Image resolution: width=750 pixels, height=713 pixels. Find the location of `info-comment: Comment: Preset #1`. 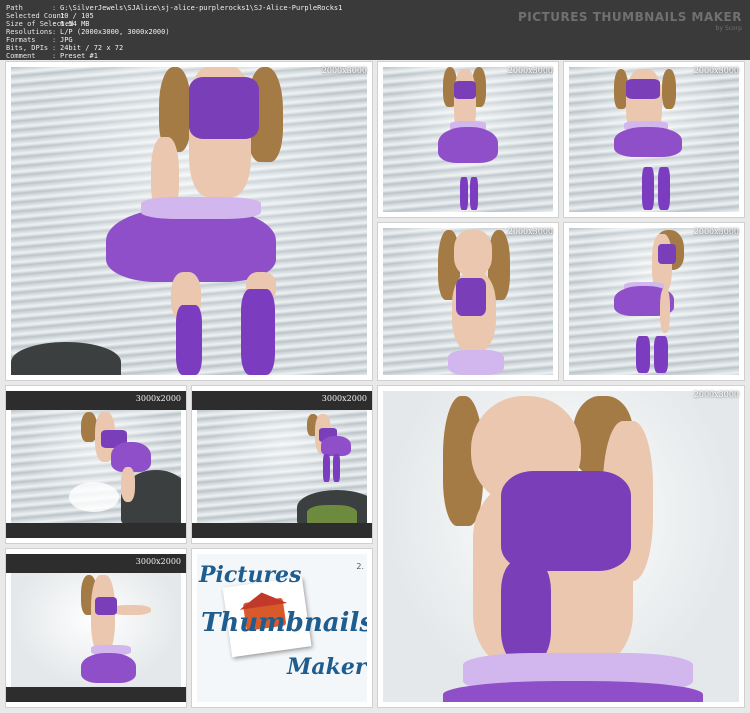

info-comment: Comment: Preset #1 is located at coordinates (52, 56).